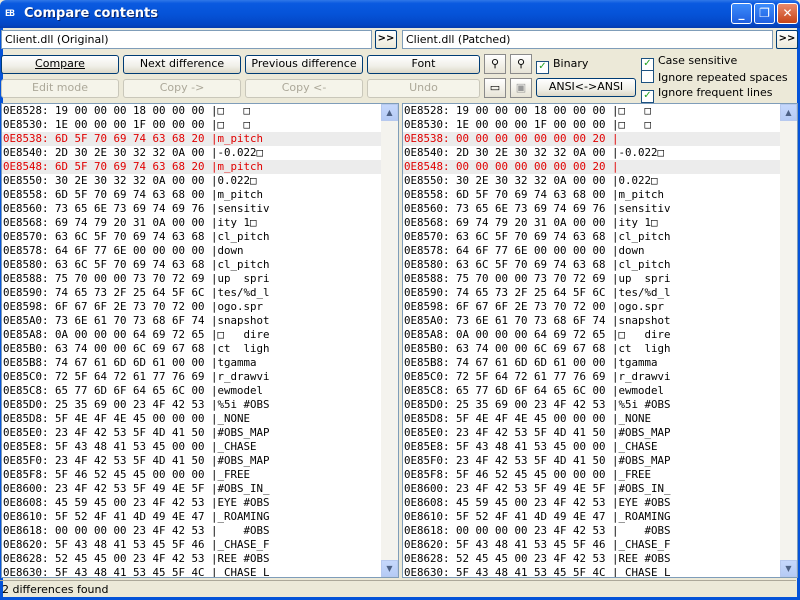  What do you see at coordinates (389, 340) in the screenshot?
I see `left-scrollbar: ▲ ▼` at bounding box center [389, 340].